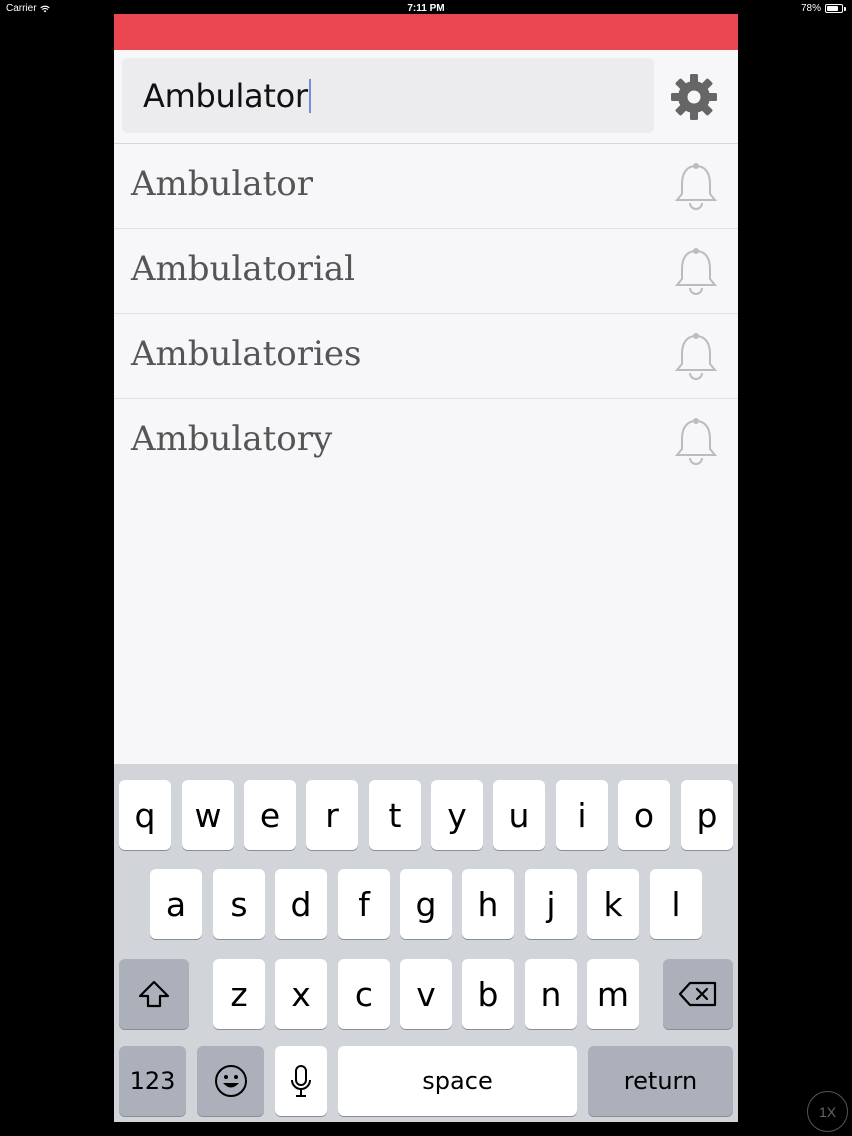 This screenshot has height=1136, width=852. I want to click on search-bar: Ambulator, so click(426, 97).